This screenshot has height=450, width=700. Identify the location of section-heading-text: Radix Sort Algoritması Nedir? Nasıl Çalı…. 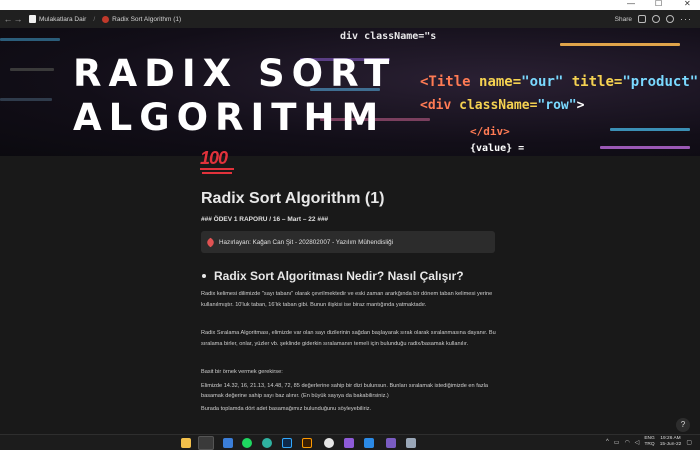
(339, 276).